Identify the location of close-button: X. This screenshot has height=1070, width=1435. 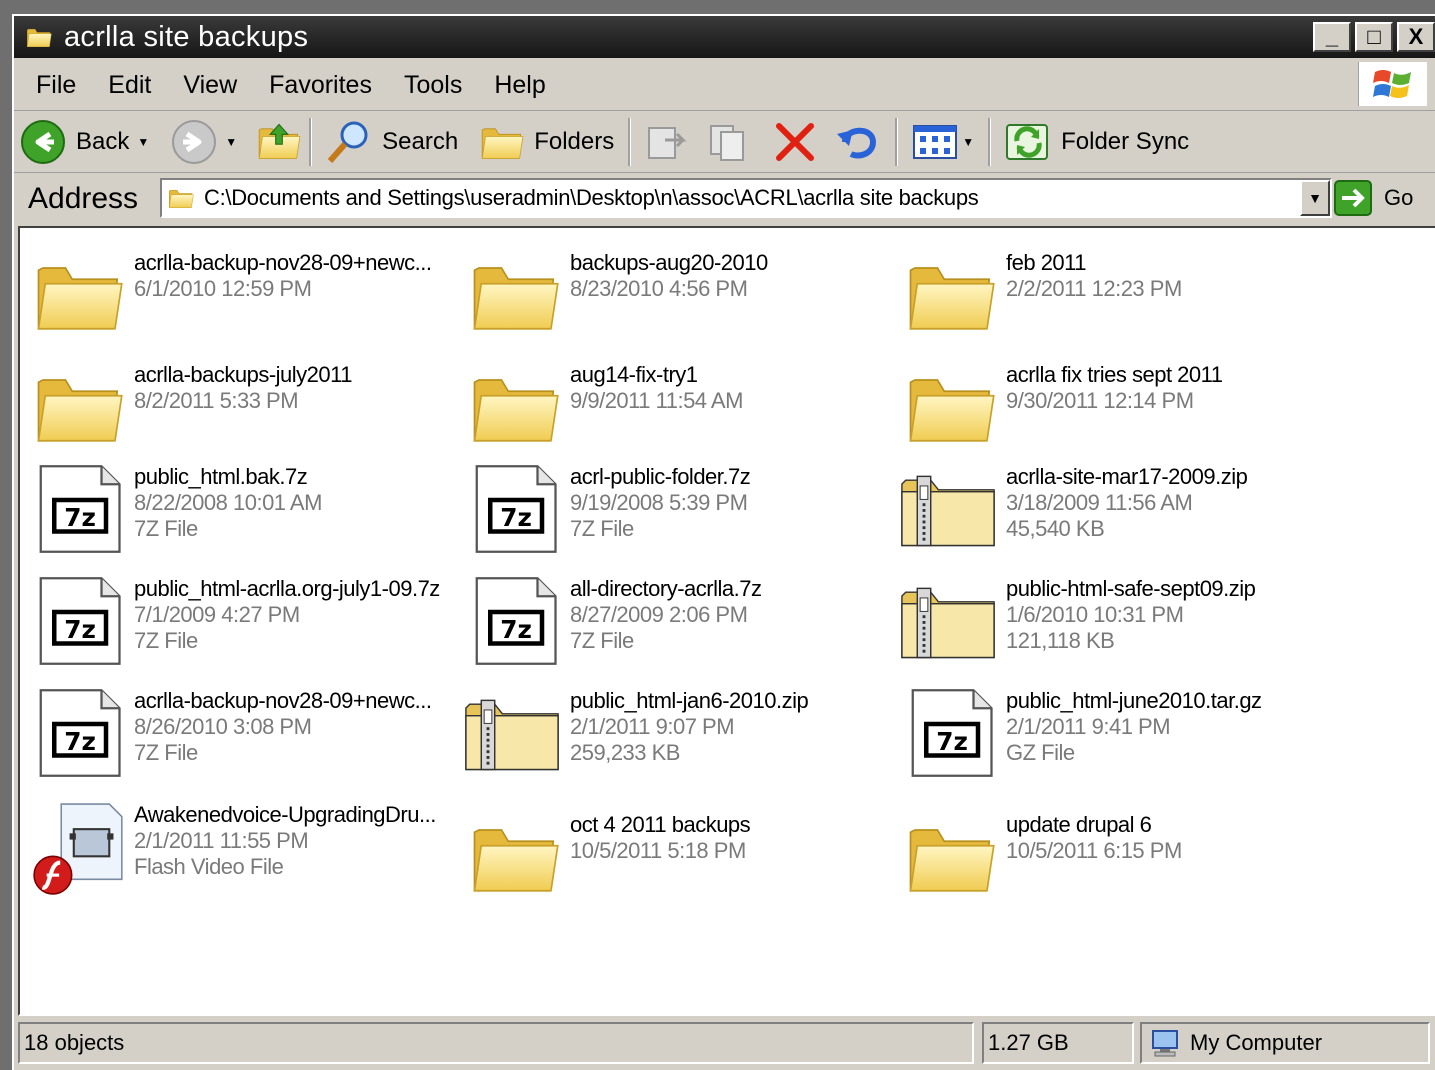
(1416, 37).